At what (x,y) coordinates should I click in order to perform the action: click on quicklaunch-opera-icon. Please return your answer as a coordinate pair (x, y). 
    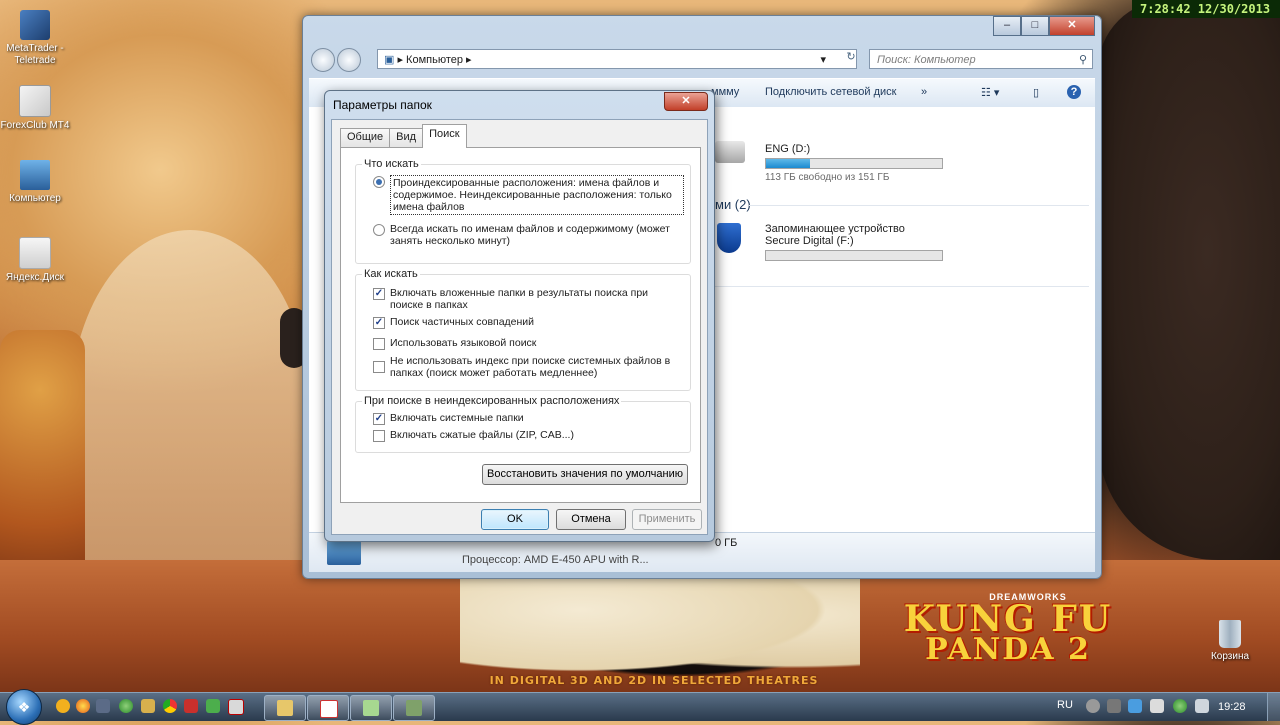
    Looking at the image, I should click on (191, 706).